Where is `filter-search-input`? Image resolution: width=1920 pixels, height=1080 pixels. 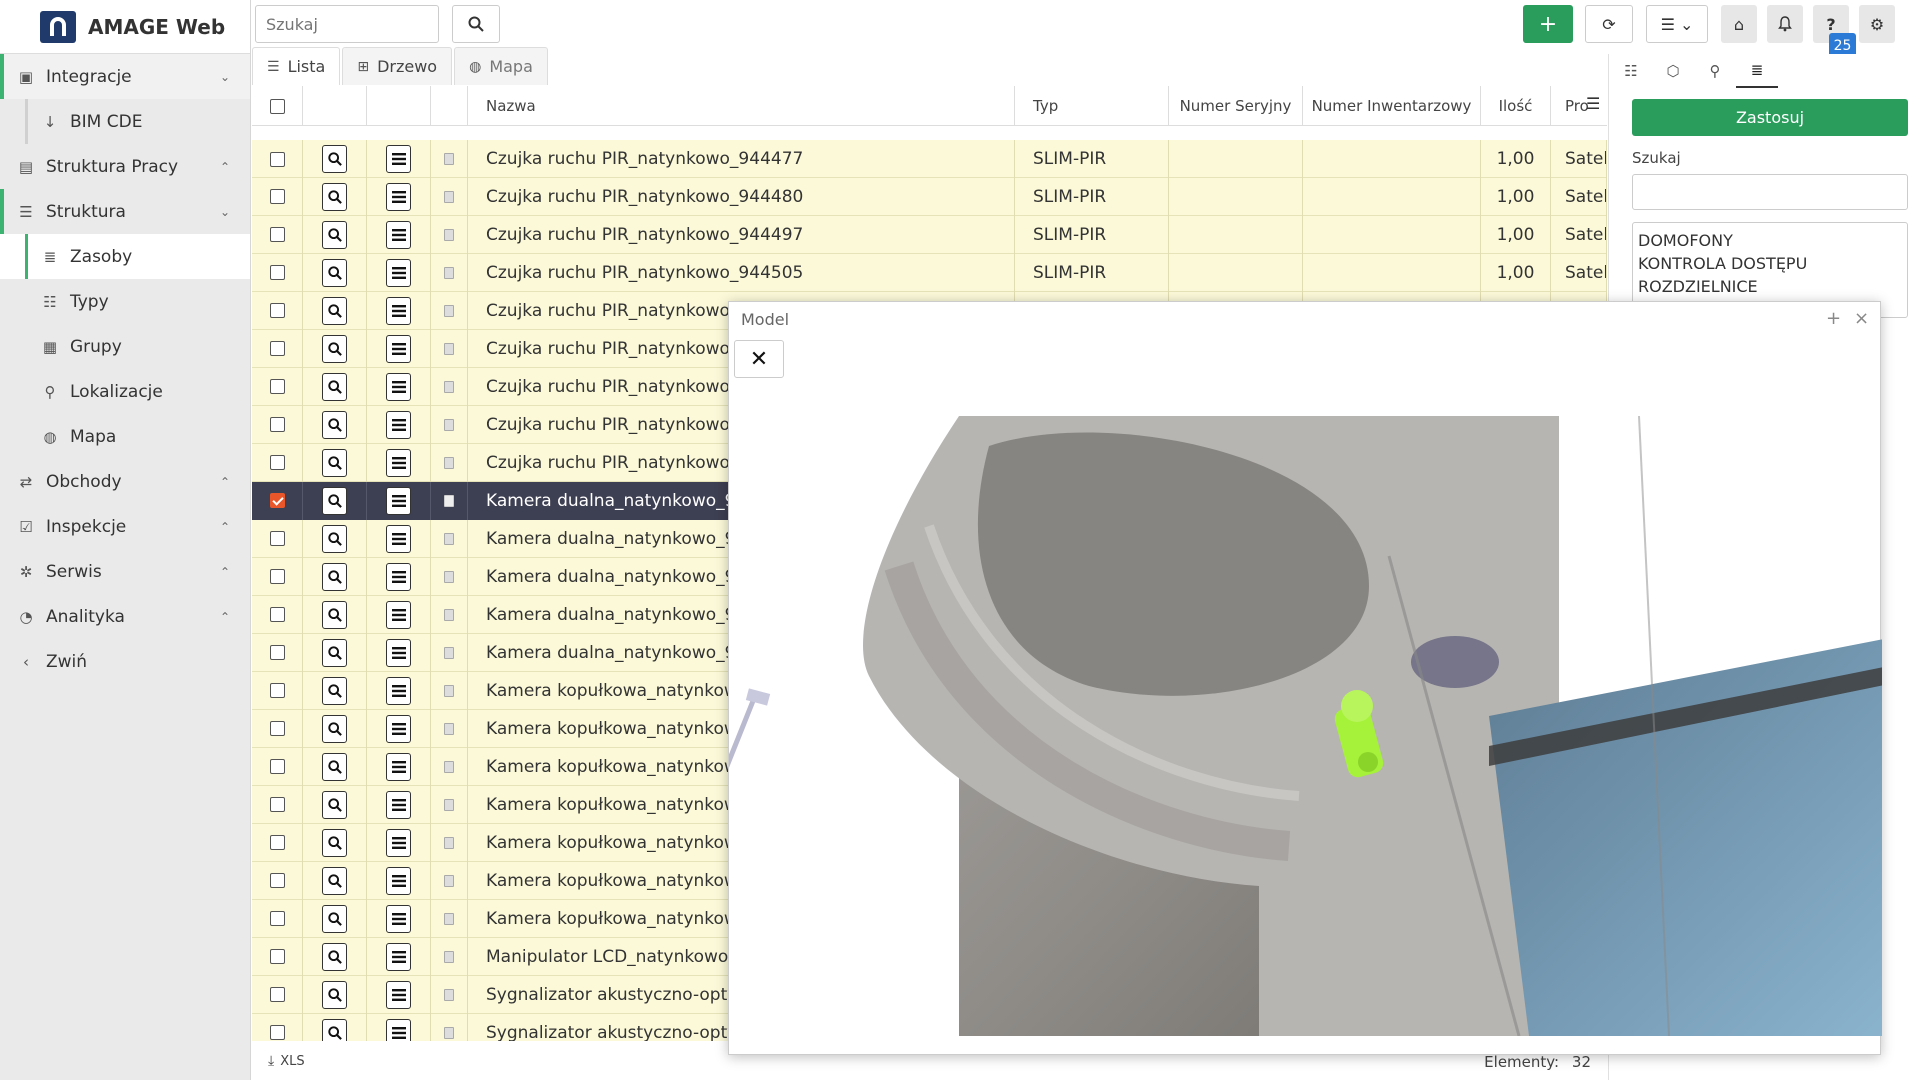
filter-search-input is located at coordinates (1770, 192).